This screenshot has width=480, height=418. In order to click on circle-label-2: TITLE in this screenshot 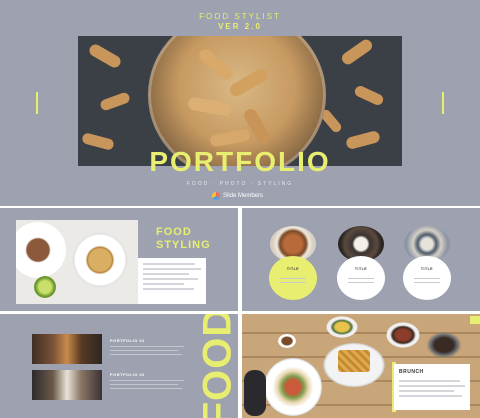, I will do `click(361, 269)`.